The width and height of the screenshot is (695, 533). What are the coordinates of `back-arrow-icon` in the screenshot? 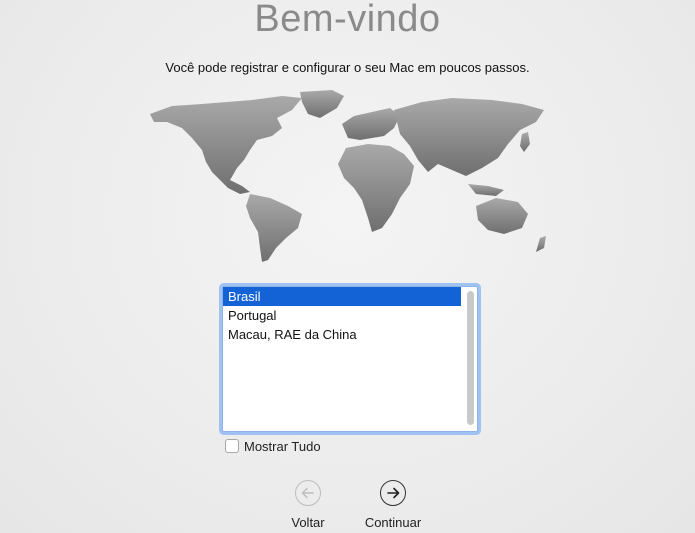 It's located at (308, 493).